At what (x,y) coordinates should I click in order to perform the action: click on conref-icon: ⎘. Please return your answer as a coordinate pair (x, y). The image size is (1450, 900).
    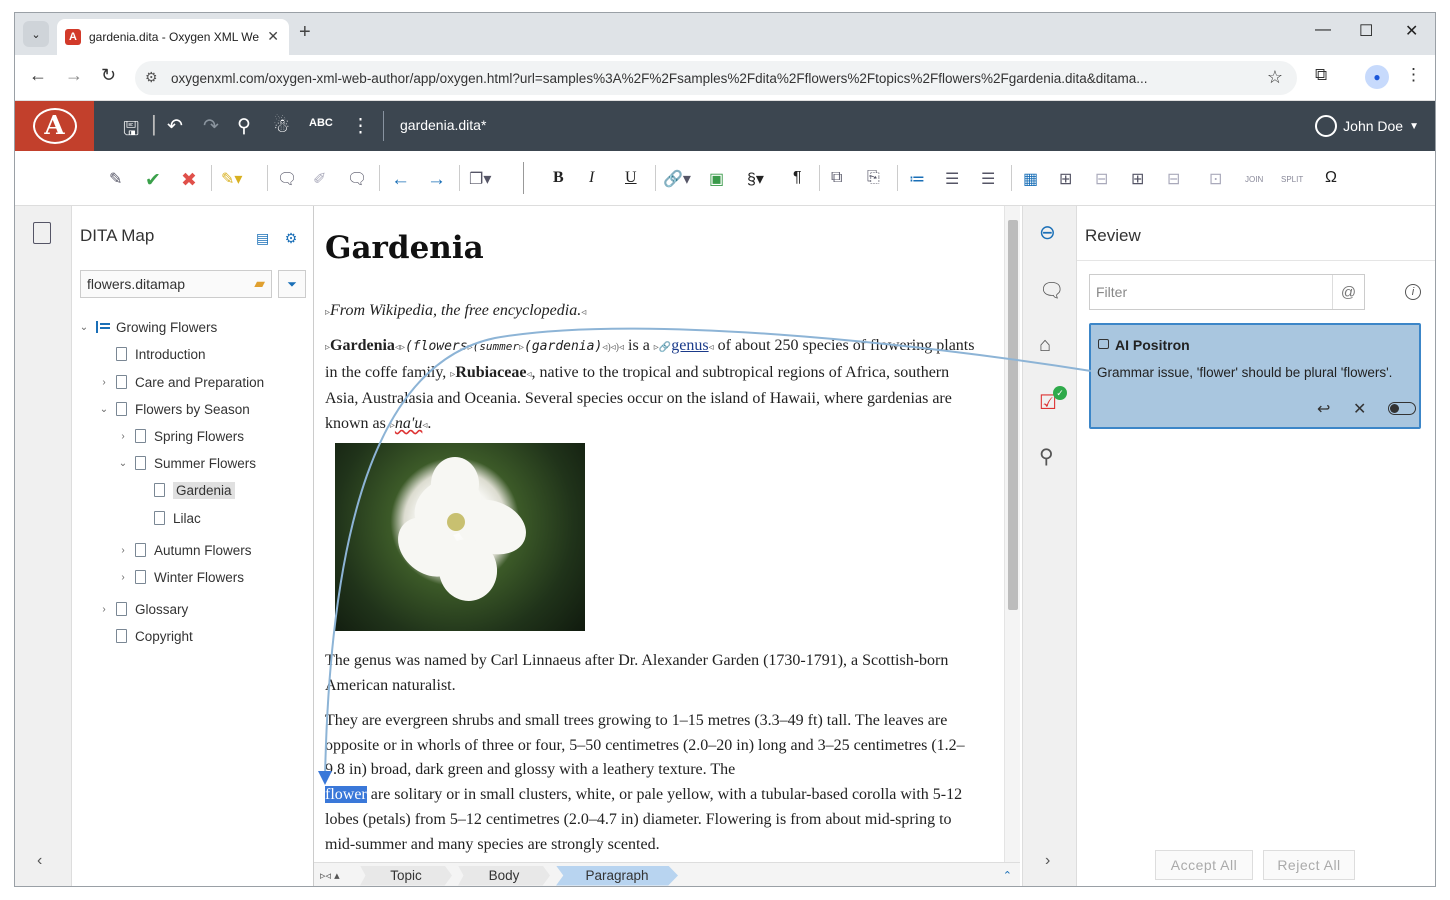
    Looking at the image, I should click on (873, 178).